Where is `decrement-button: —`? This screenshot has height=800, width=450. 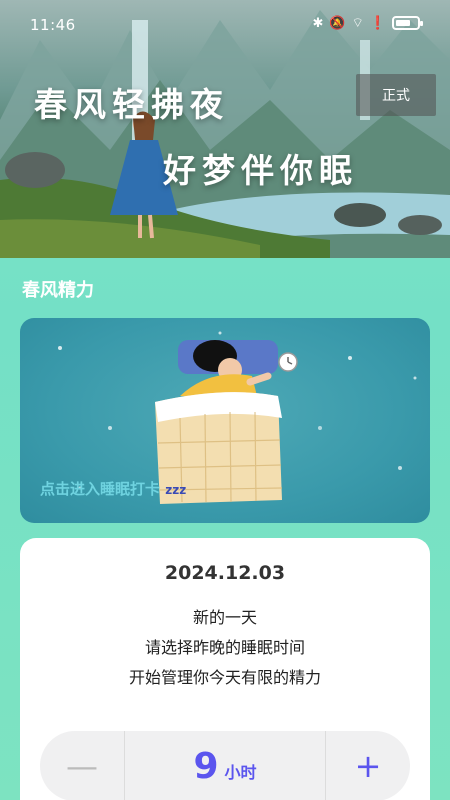 decrement-button: — is located at coordinates (82, 765).